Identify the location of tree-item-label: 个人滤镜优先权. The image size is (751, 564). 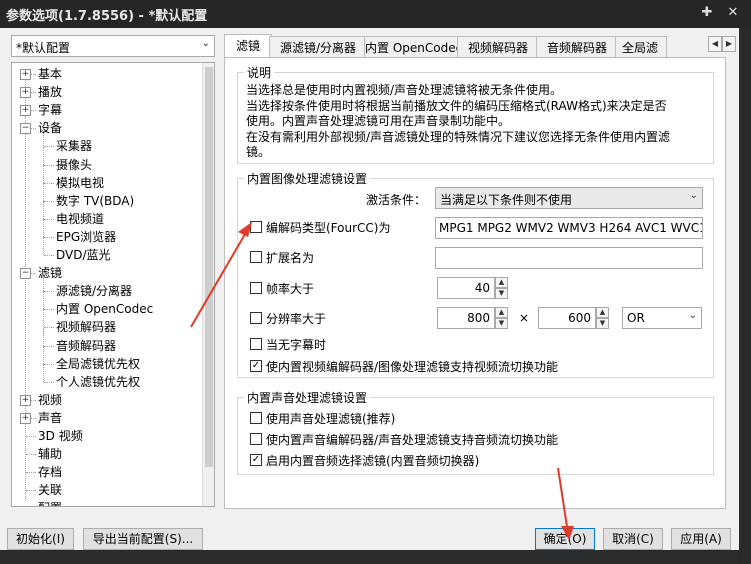
(98, 381).